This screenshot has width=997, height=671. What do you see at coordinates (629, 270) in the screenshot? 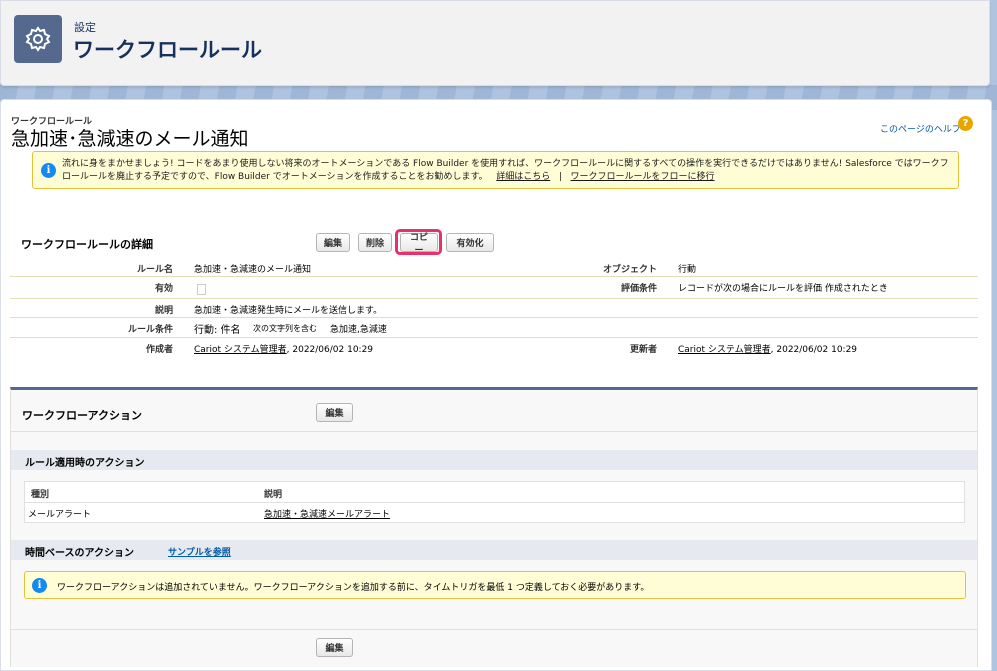
I see `object-label: オブジェクト` at bounding box center [629, 270].